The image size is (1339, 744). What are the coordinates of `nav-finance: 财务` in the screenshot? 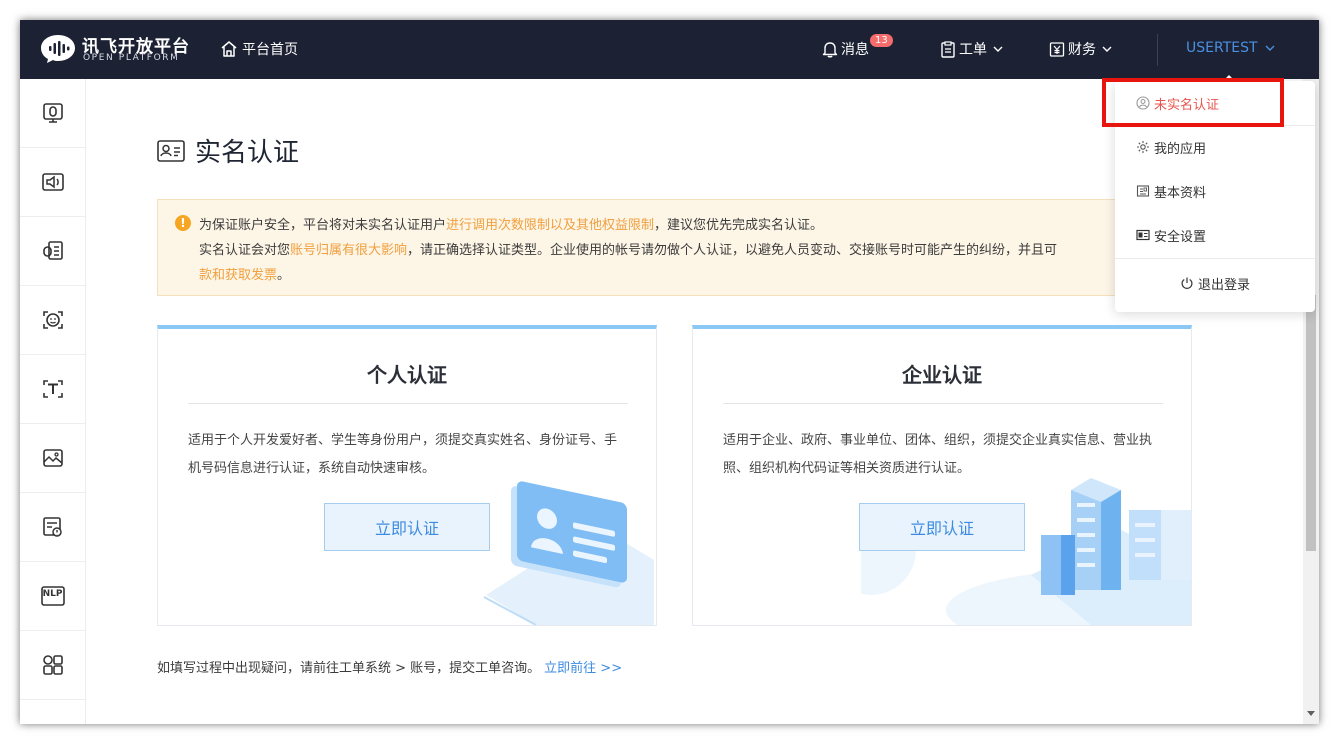 It's located at (1083, 49).